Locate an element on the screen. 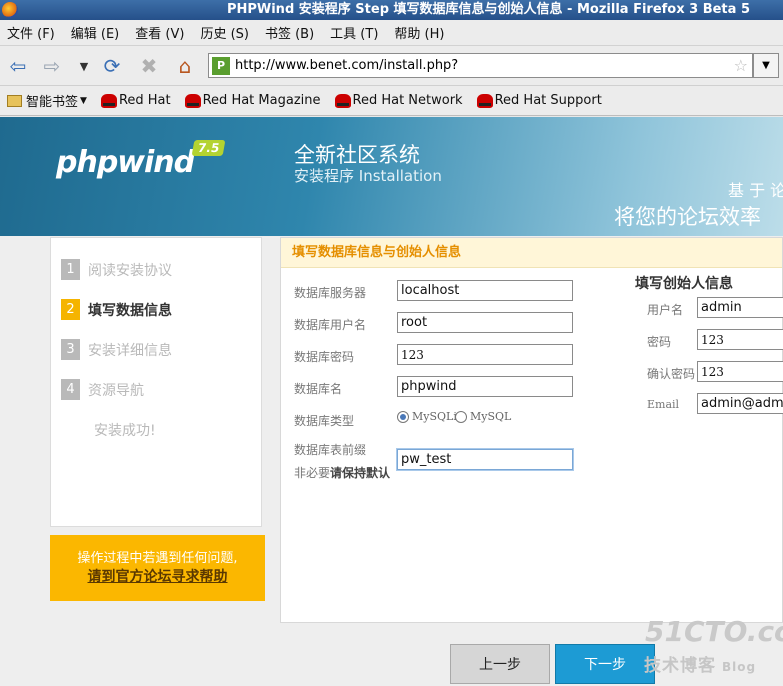 The image size is (783, 686). admin-username-label: 用户名 is located at coordinates (665, 310).